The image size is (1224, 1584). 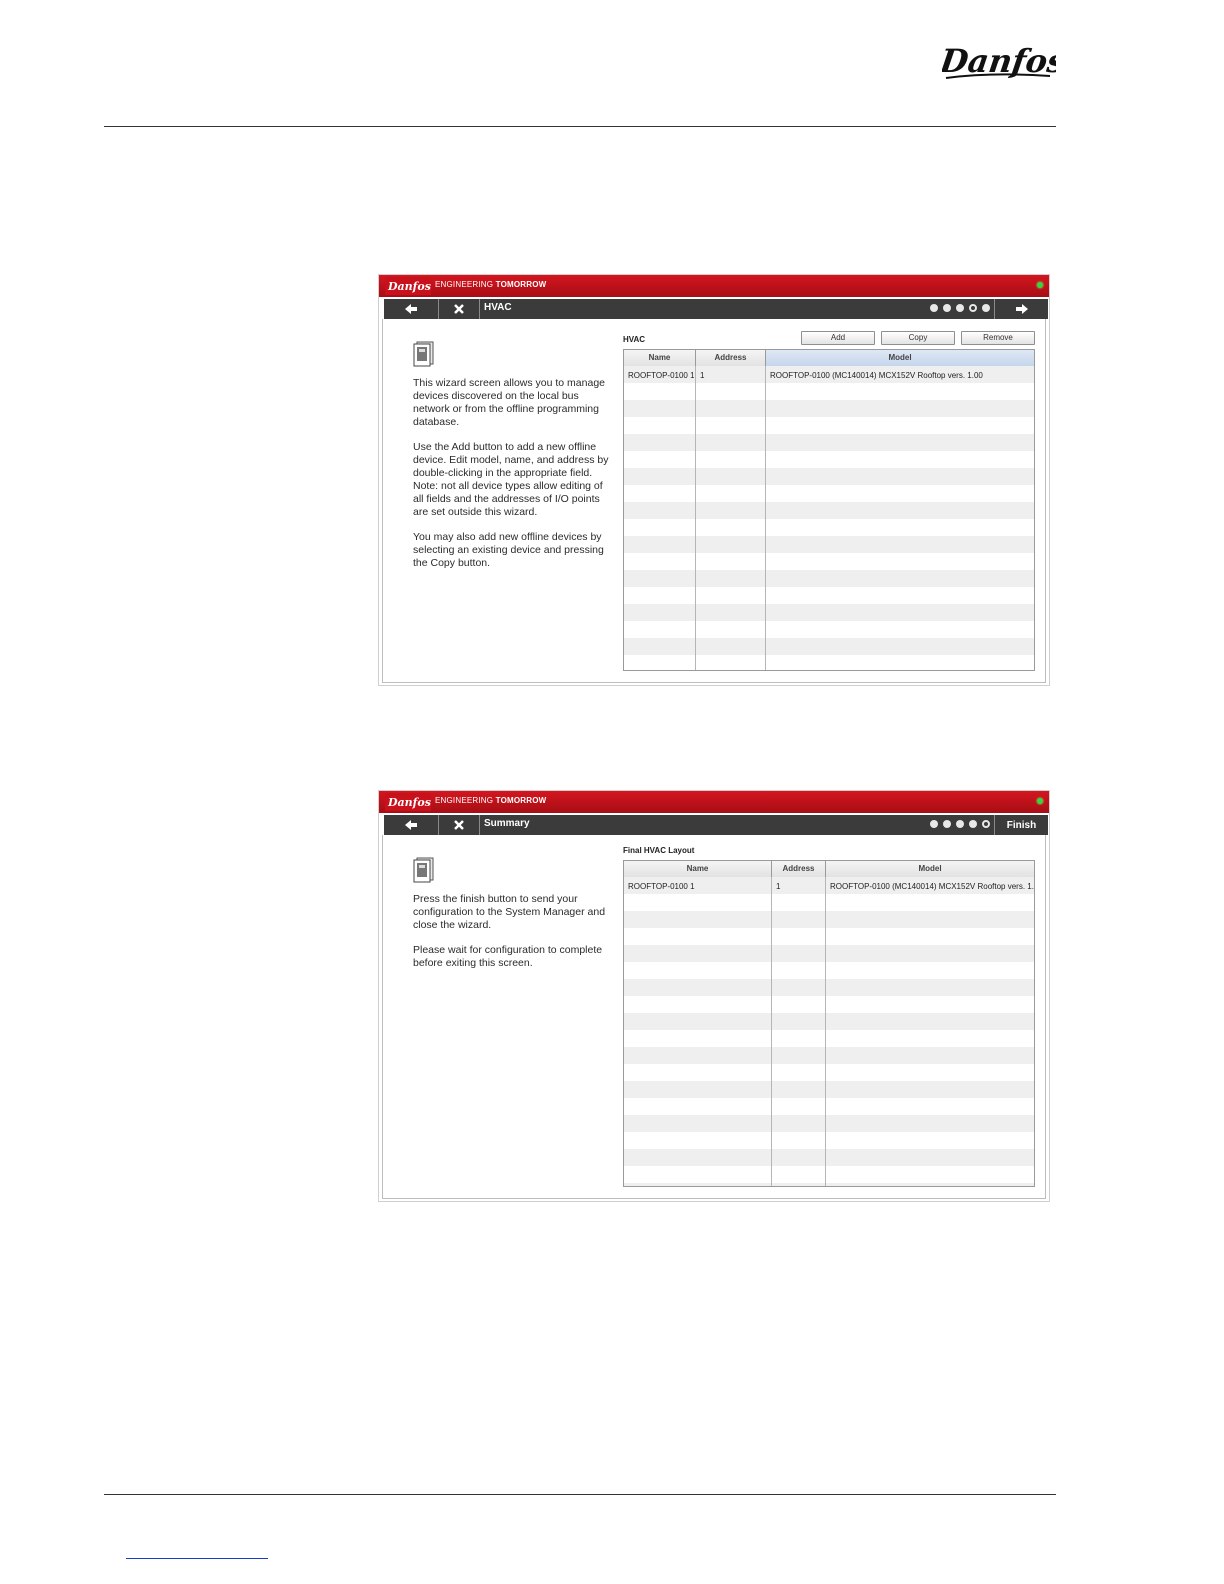 I want to click on wizard-nav-bar: Summary Finish, so click(x=716, y=825).